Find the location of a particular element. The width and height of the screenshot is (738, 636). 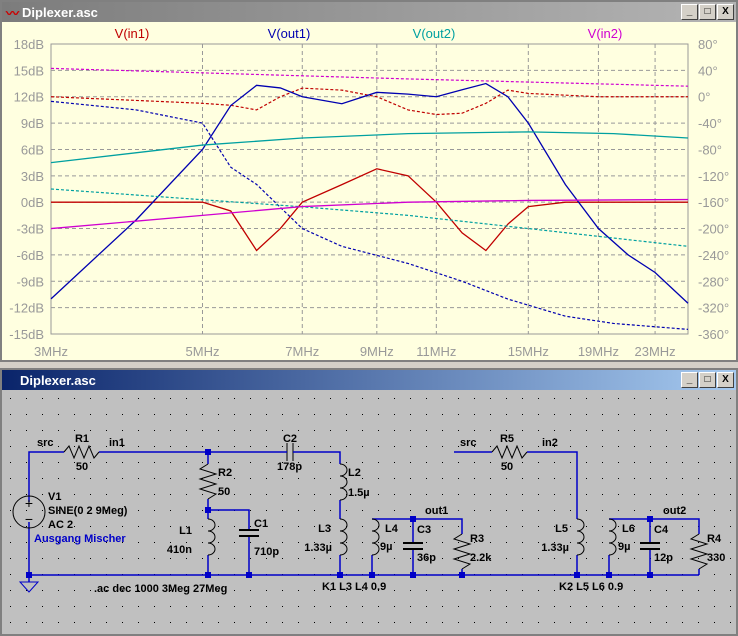

label-l6: L6 is located at coordinates (628, 529).